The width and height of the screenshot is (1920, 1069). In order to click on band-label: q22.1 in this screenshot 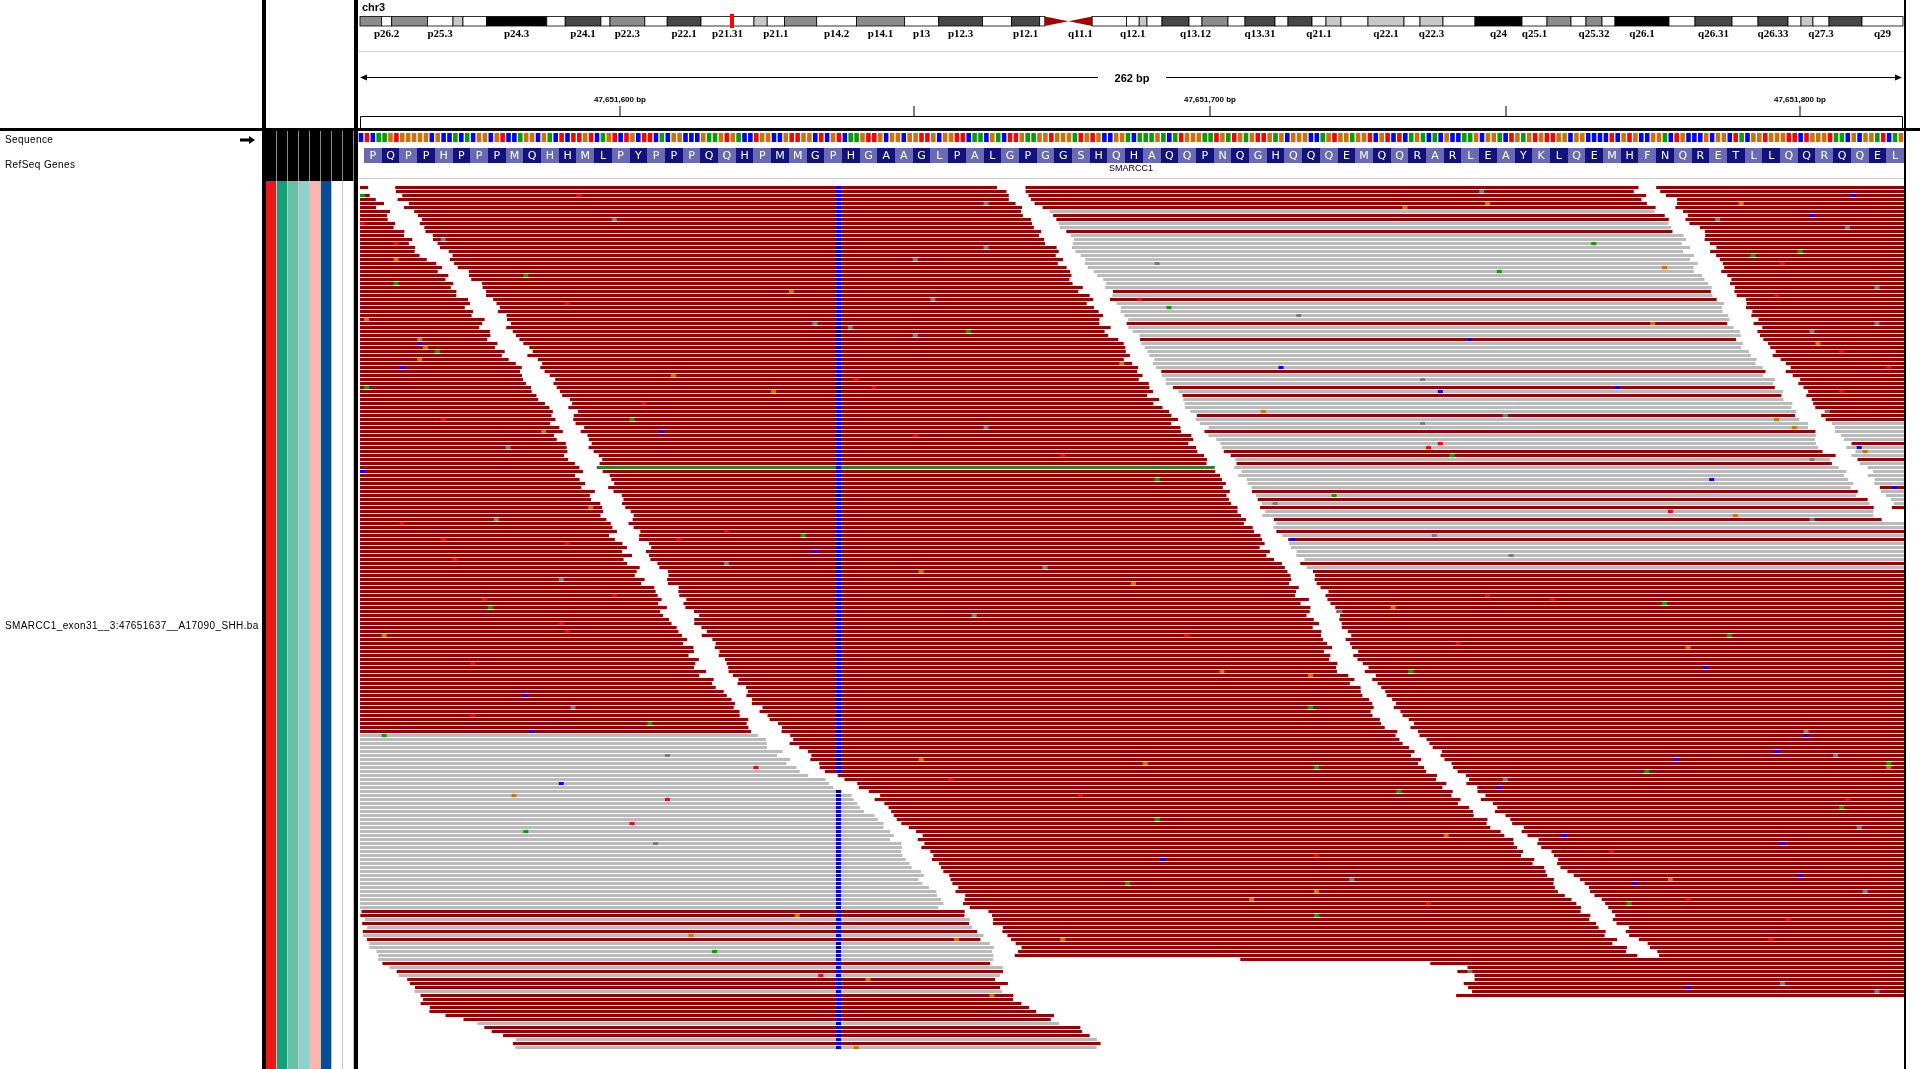, I will do `click(1386, 33)`.